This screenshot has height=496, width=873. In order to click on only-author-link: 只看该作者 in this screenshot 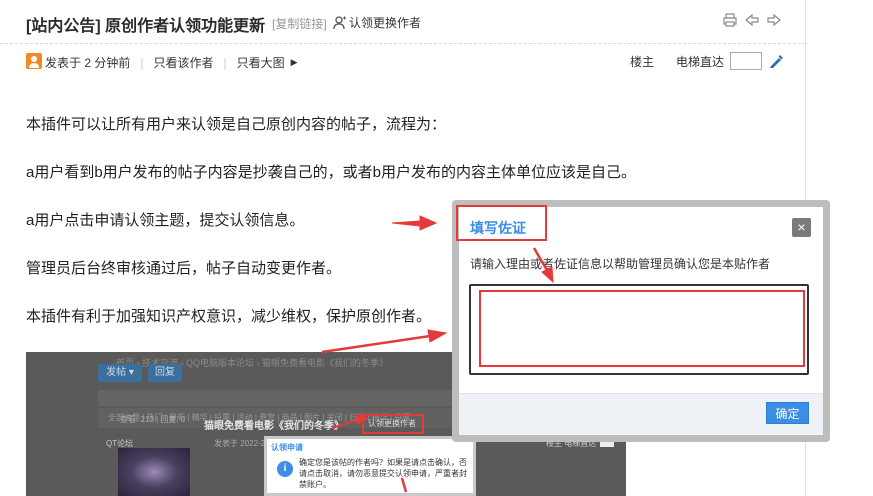, I will do `click(183, 62)`.